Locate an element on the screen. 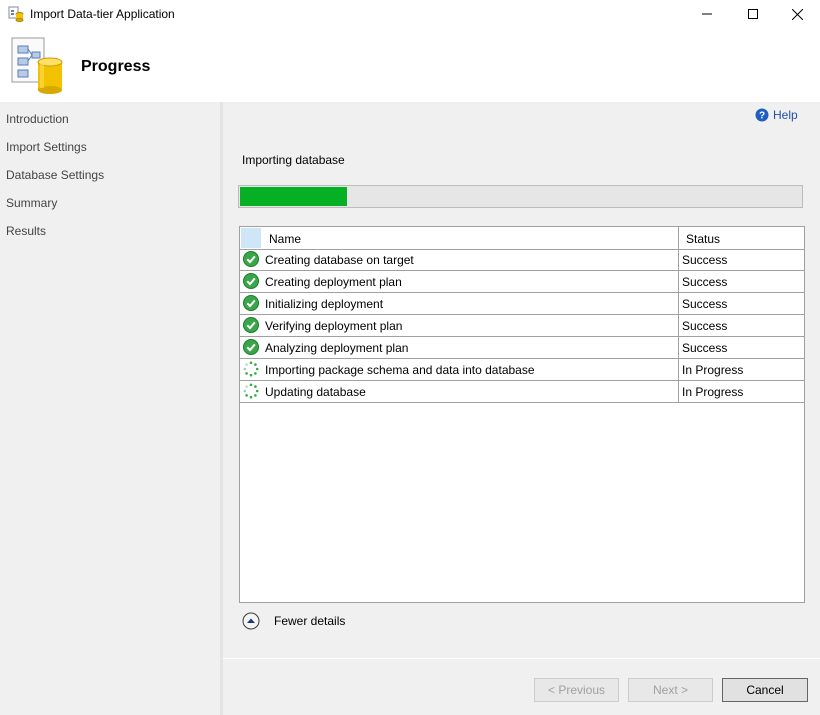 The height and width of the screenshot is (715, 820). page-title: Progress is located at coordinates (116, 66).